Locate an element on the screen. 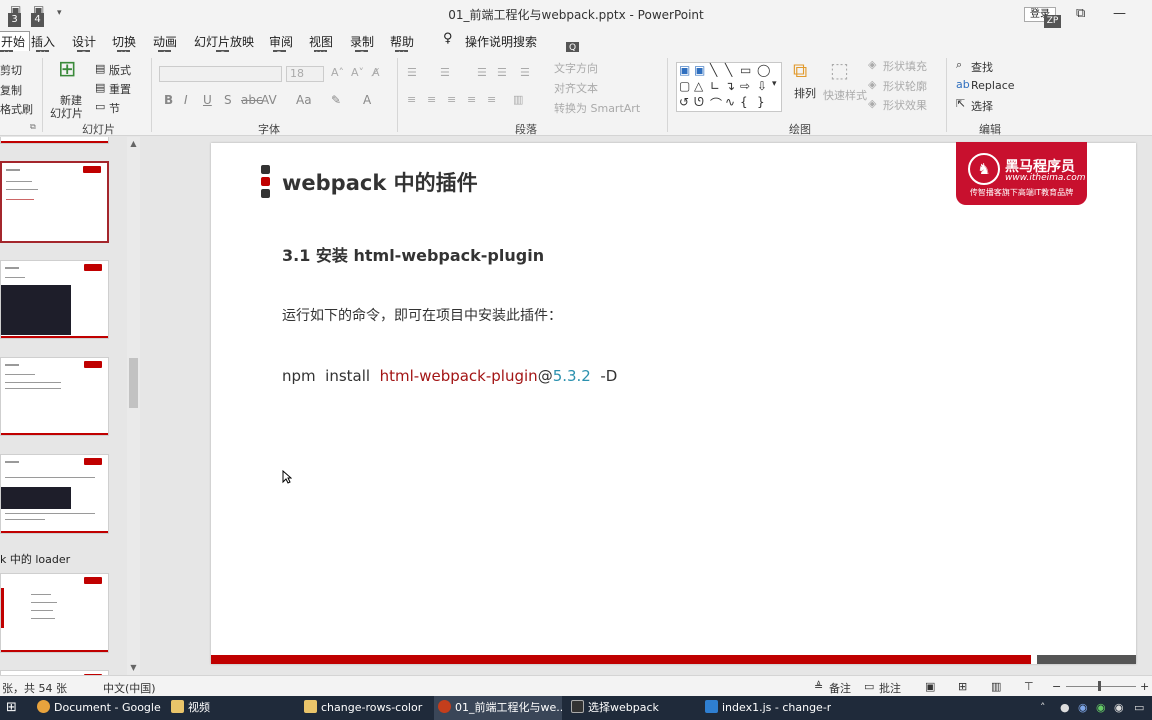  change-case-icon: Aa is located at coordinates (304, 100).